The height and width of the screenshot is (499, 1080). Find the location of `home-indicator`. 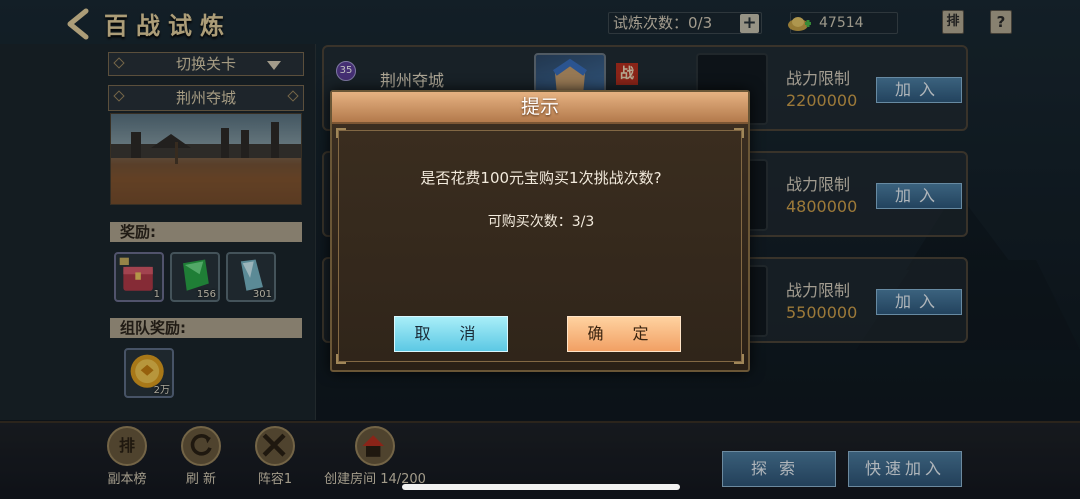

home-indicator is located at coordinates (541, 487).